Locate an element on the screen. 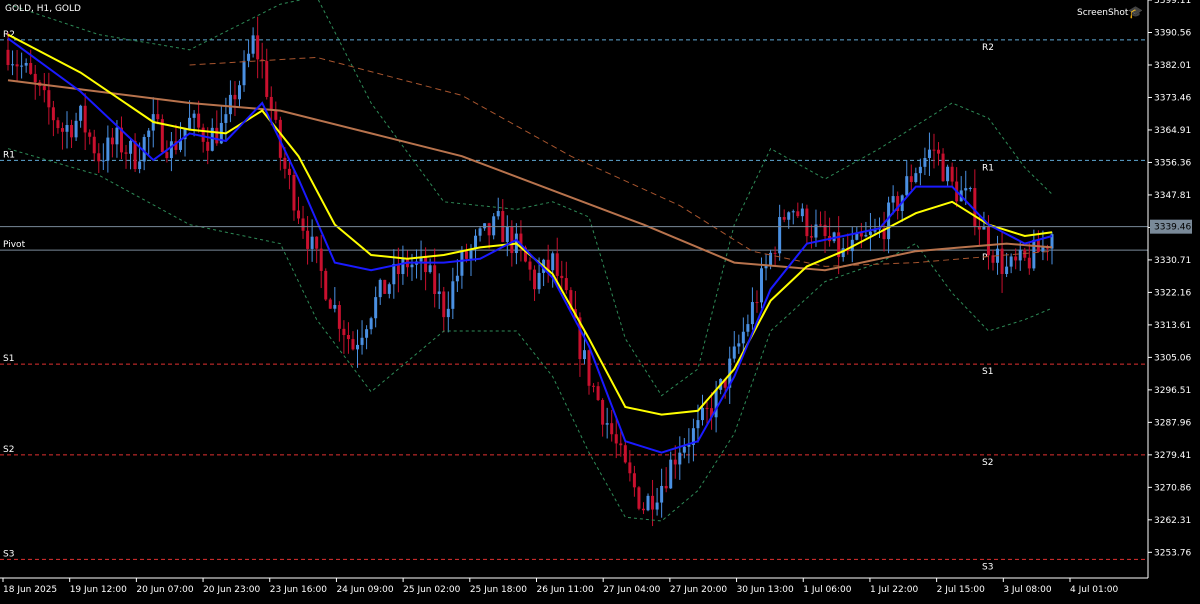 The width and height of the screenshot is (1200, 604). y-tick-label: 3356.36 is located at coordinates (1172, 163).